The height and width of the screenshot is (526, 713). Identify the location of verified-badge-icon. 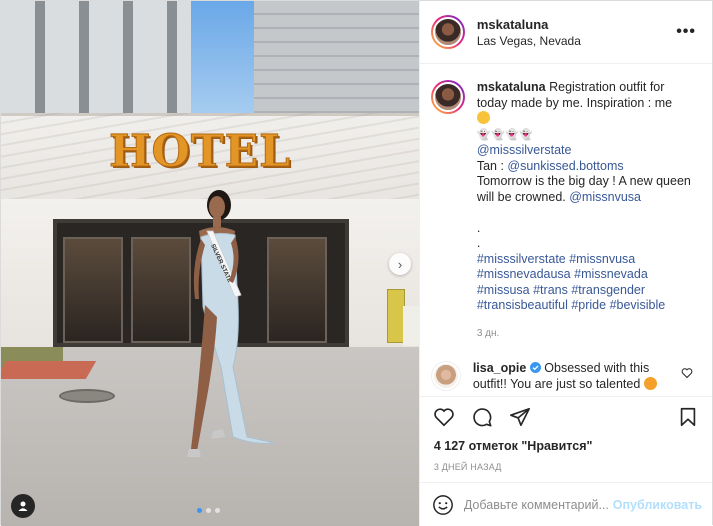
(535, 367).